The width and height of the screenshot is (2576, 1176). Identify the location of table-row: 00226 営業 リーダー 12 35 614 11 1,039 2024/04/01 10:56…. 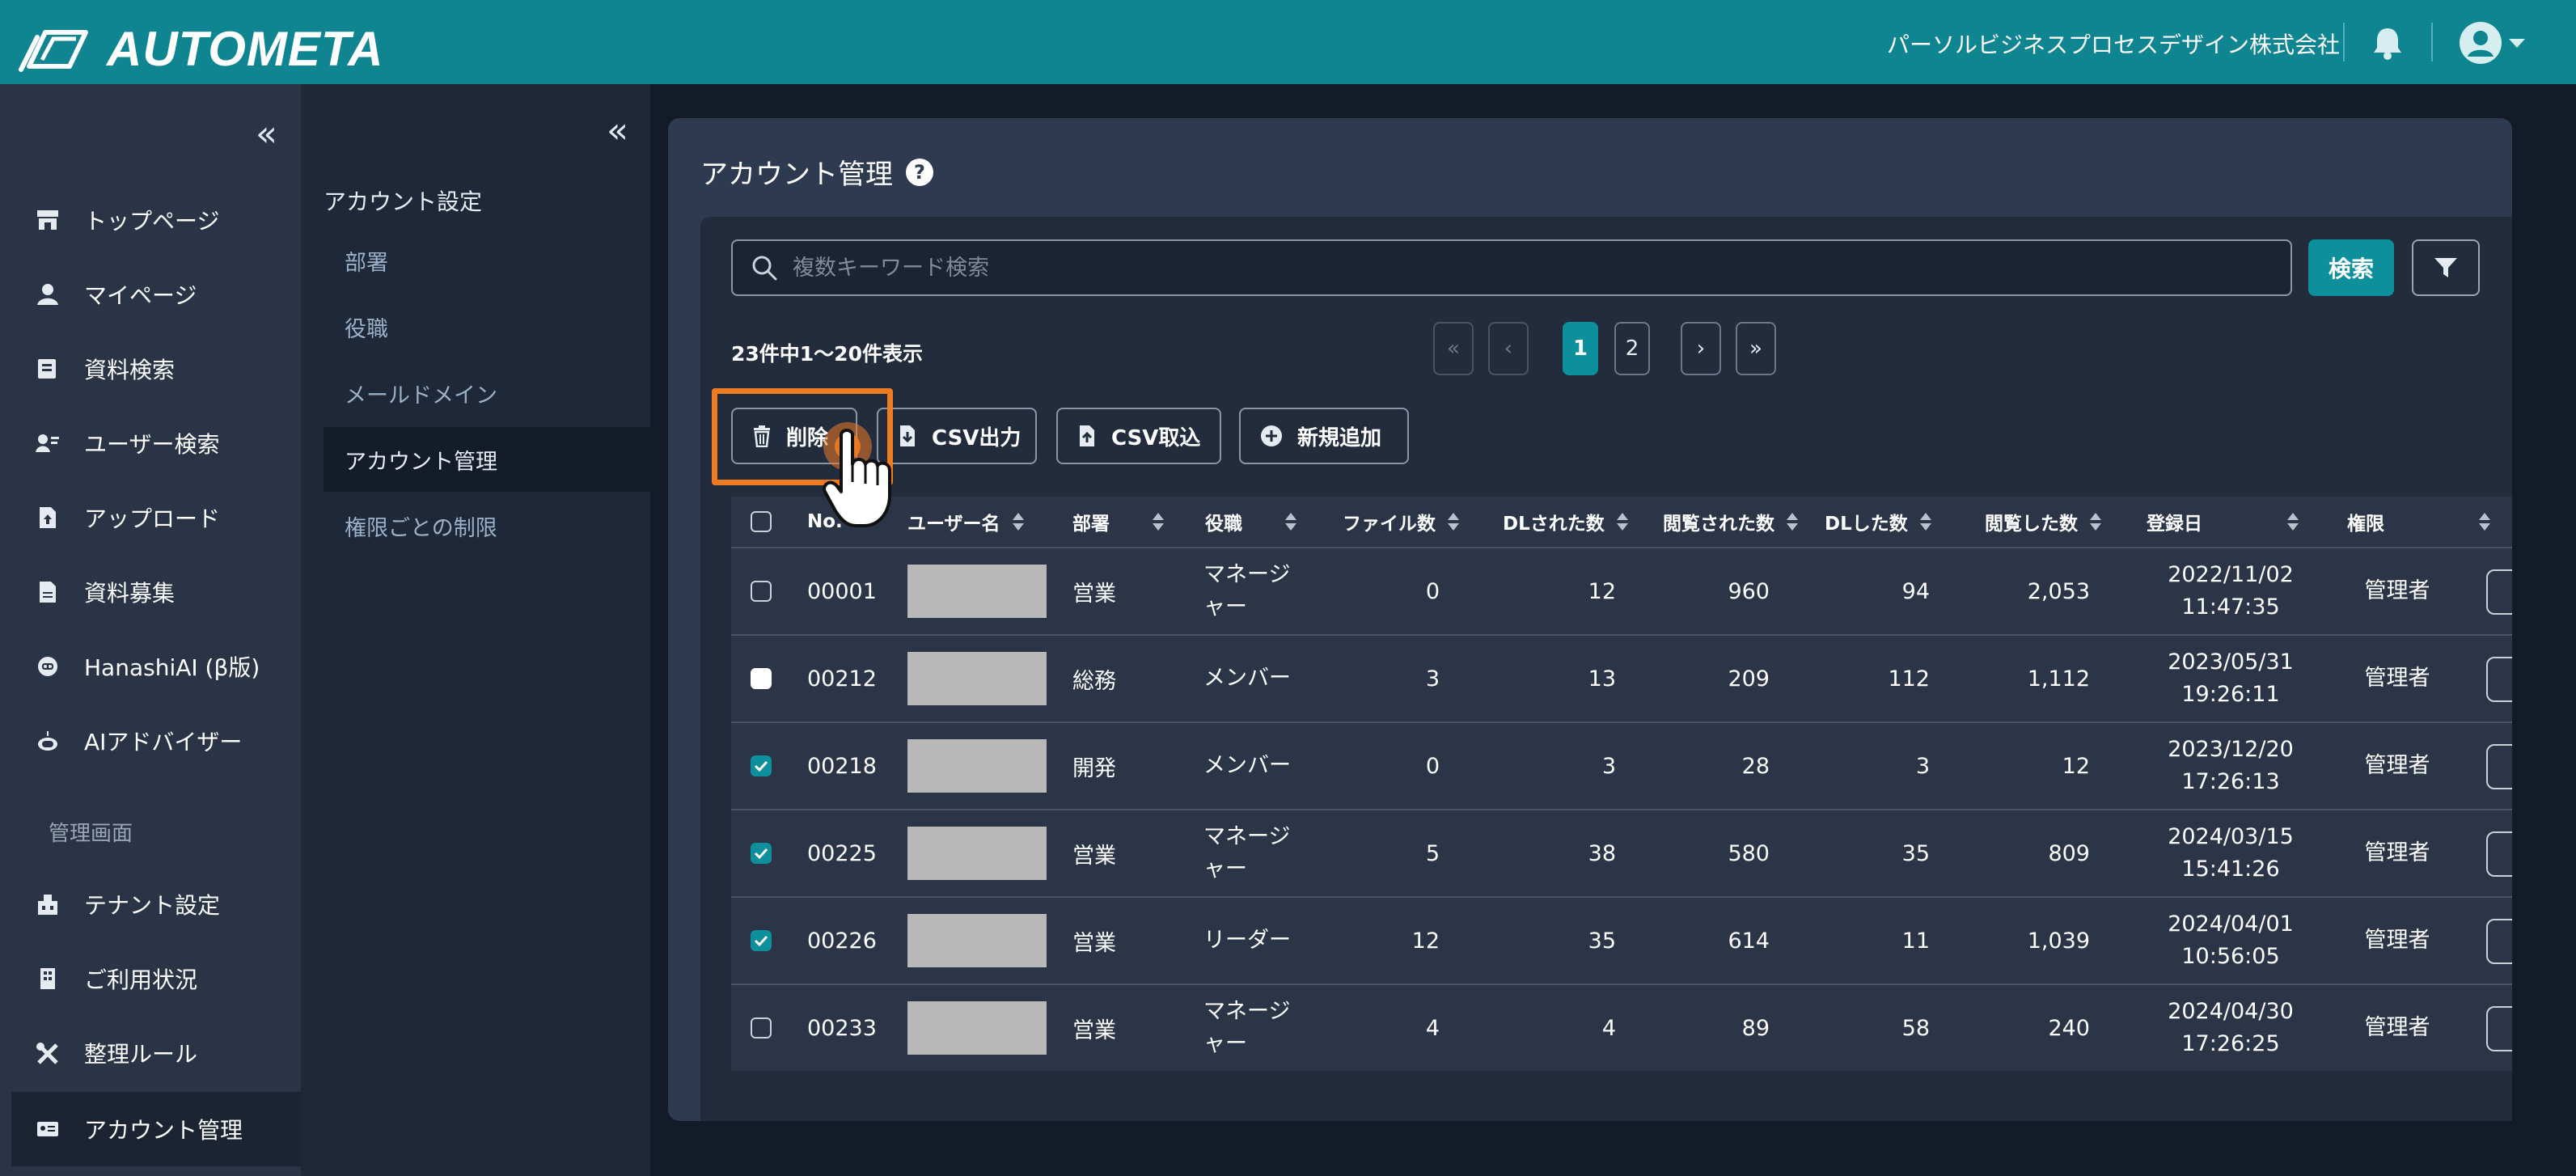
(1622, 940).